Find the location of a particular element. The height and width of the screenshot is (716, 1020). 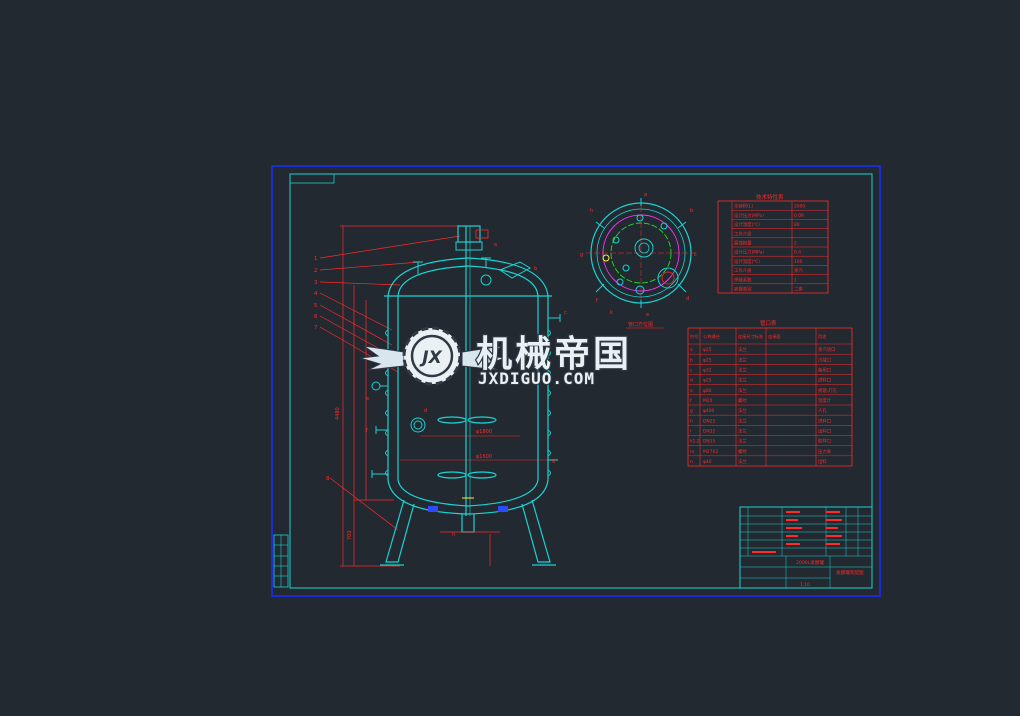

nozzle-cell: 压力表 is located at coordinates (825, 451).